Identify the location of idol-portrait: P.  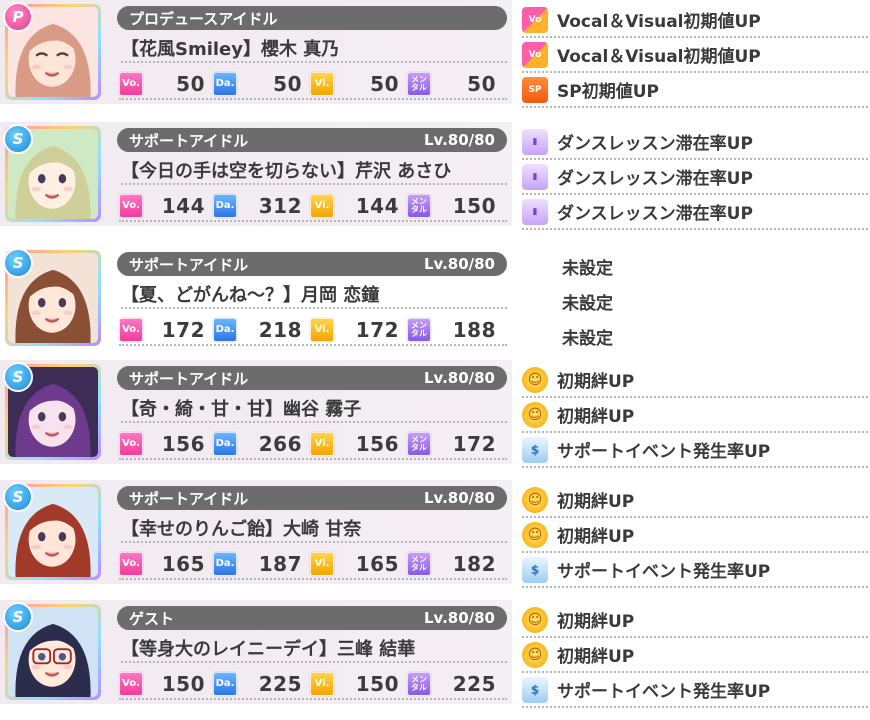
(52, 51).